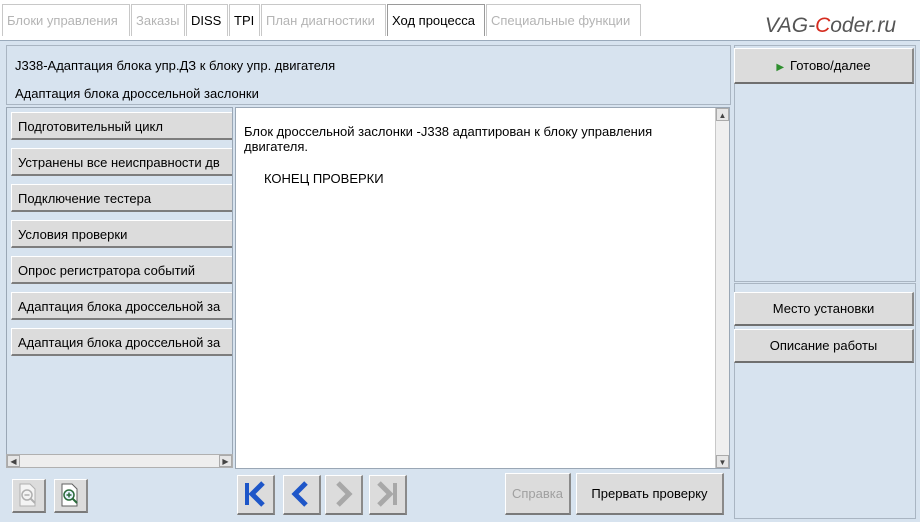  What do you see at coordinates (790, 25) in the screenshot?
I see `watermark-pre: VAG-` at bounding box center [790, 25].